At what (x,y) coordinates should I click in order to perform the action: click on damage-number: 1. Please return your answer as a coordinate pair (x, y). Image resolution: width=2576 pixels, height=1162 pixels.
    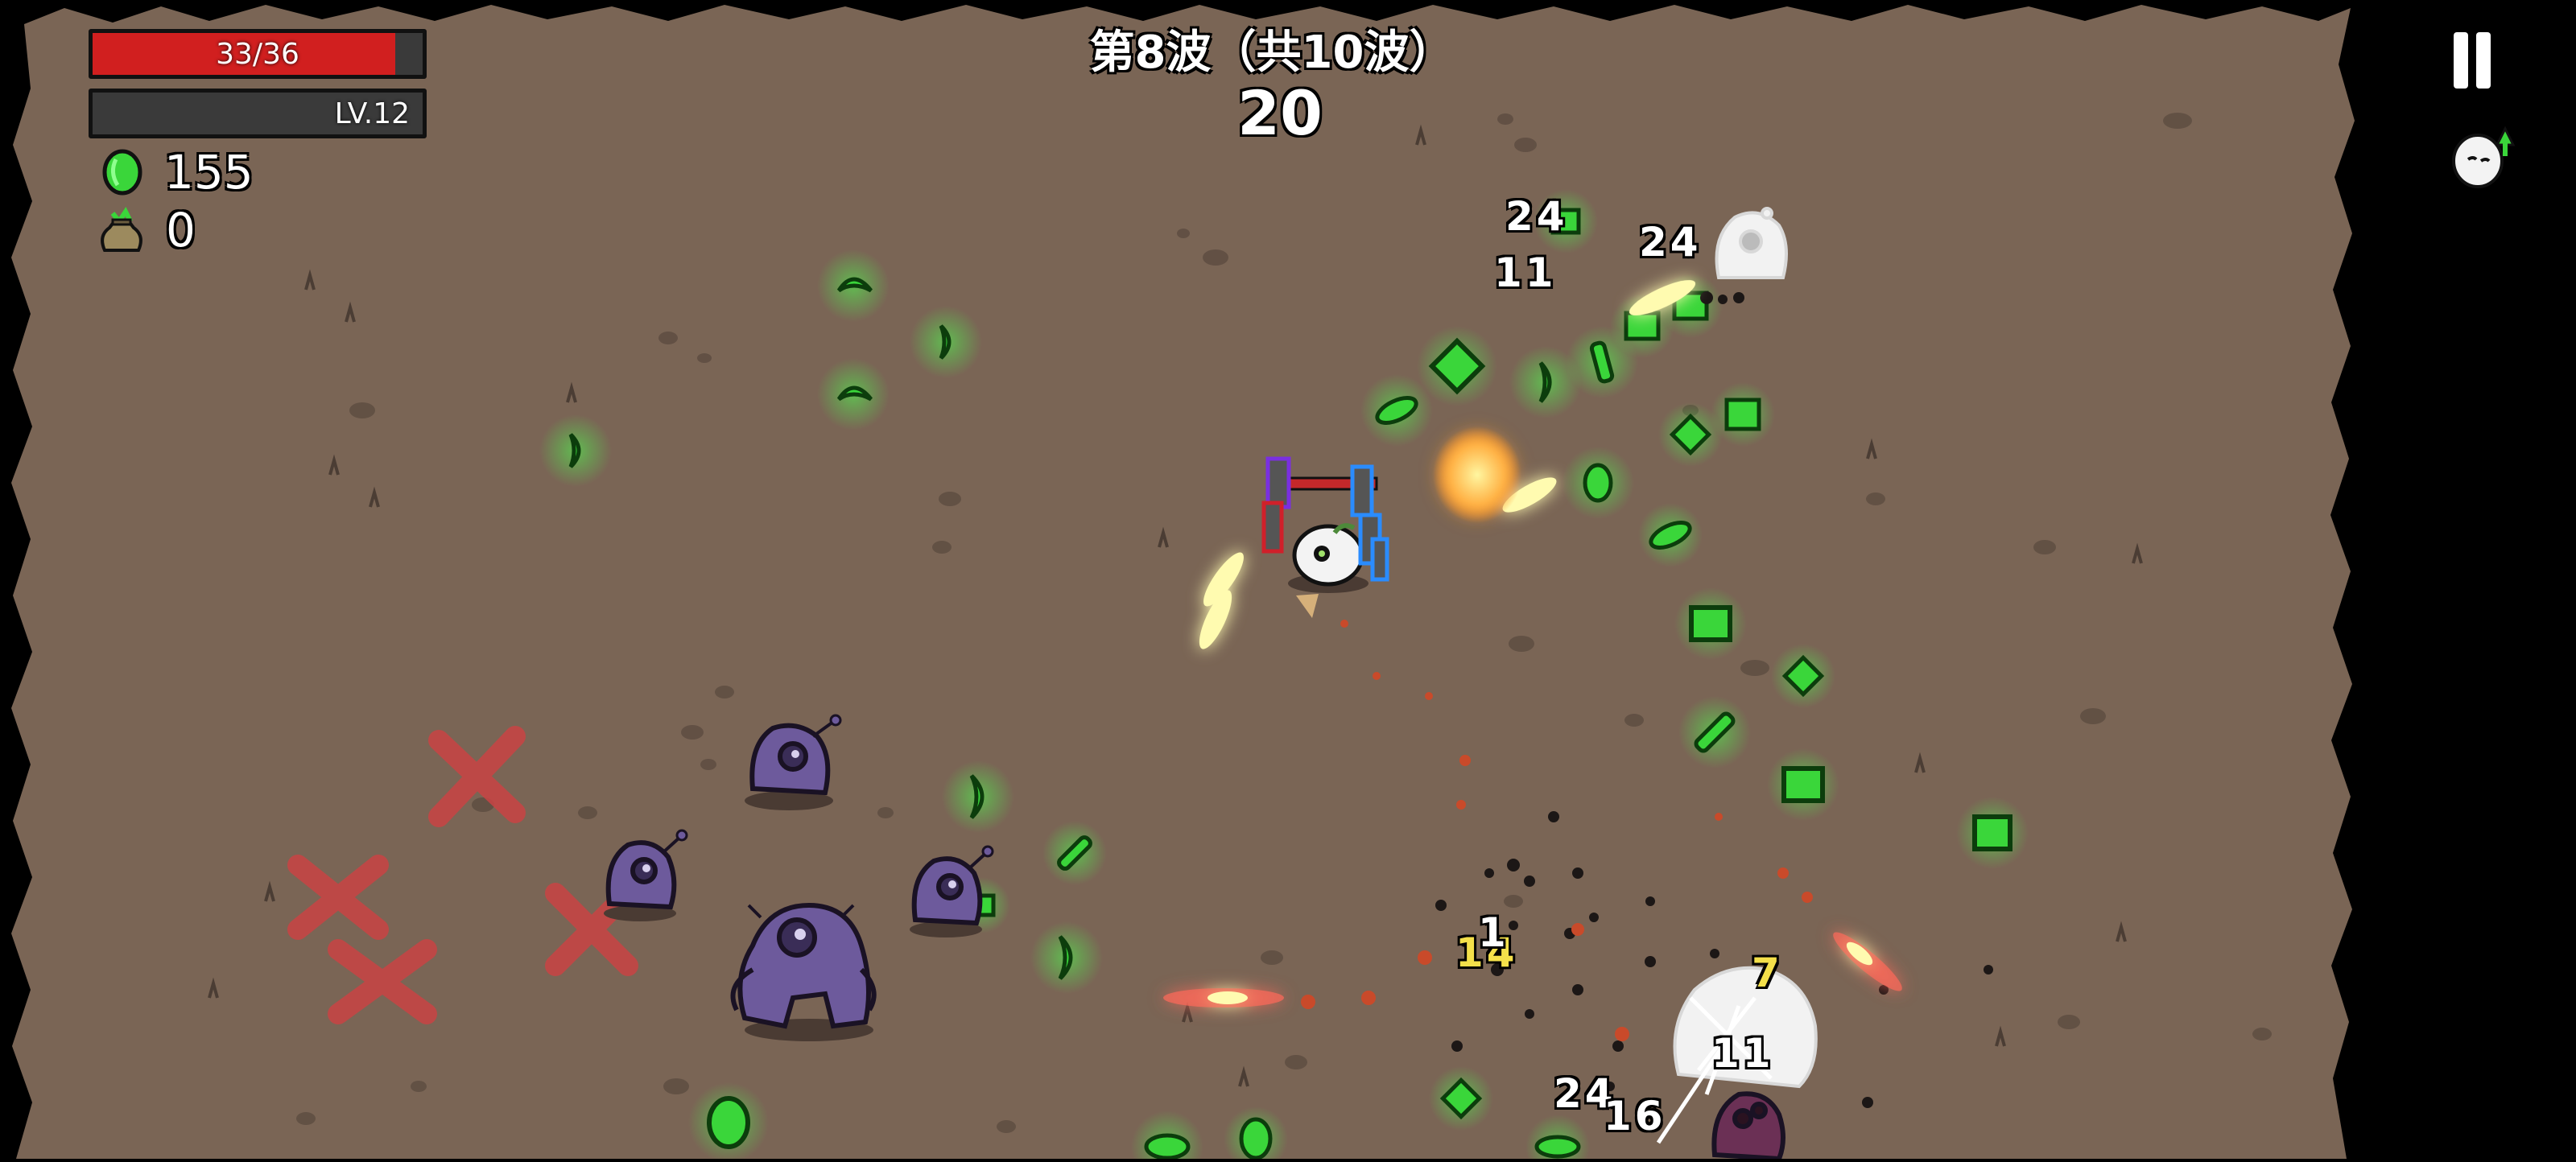
    Looking at the image, I should click on (1493, 932).